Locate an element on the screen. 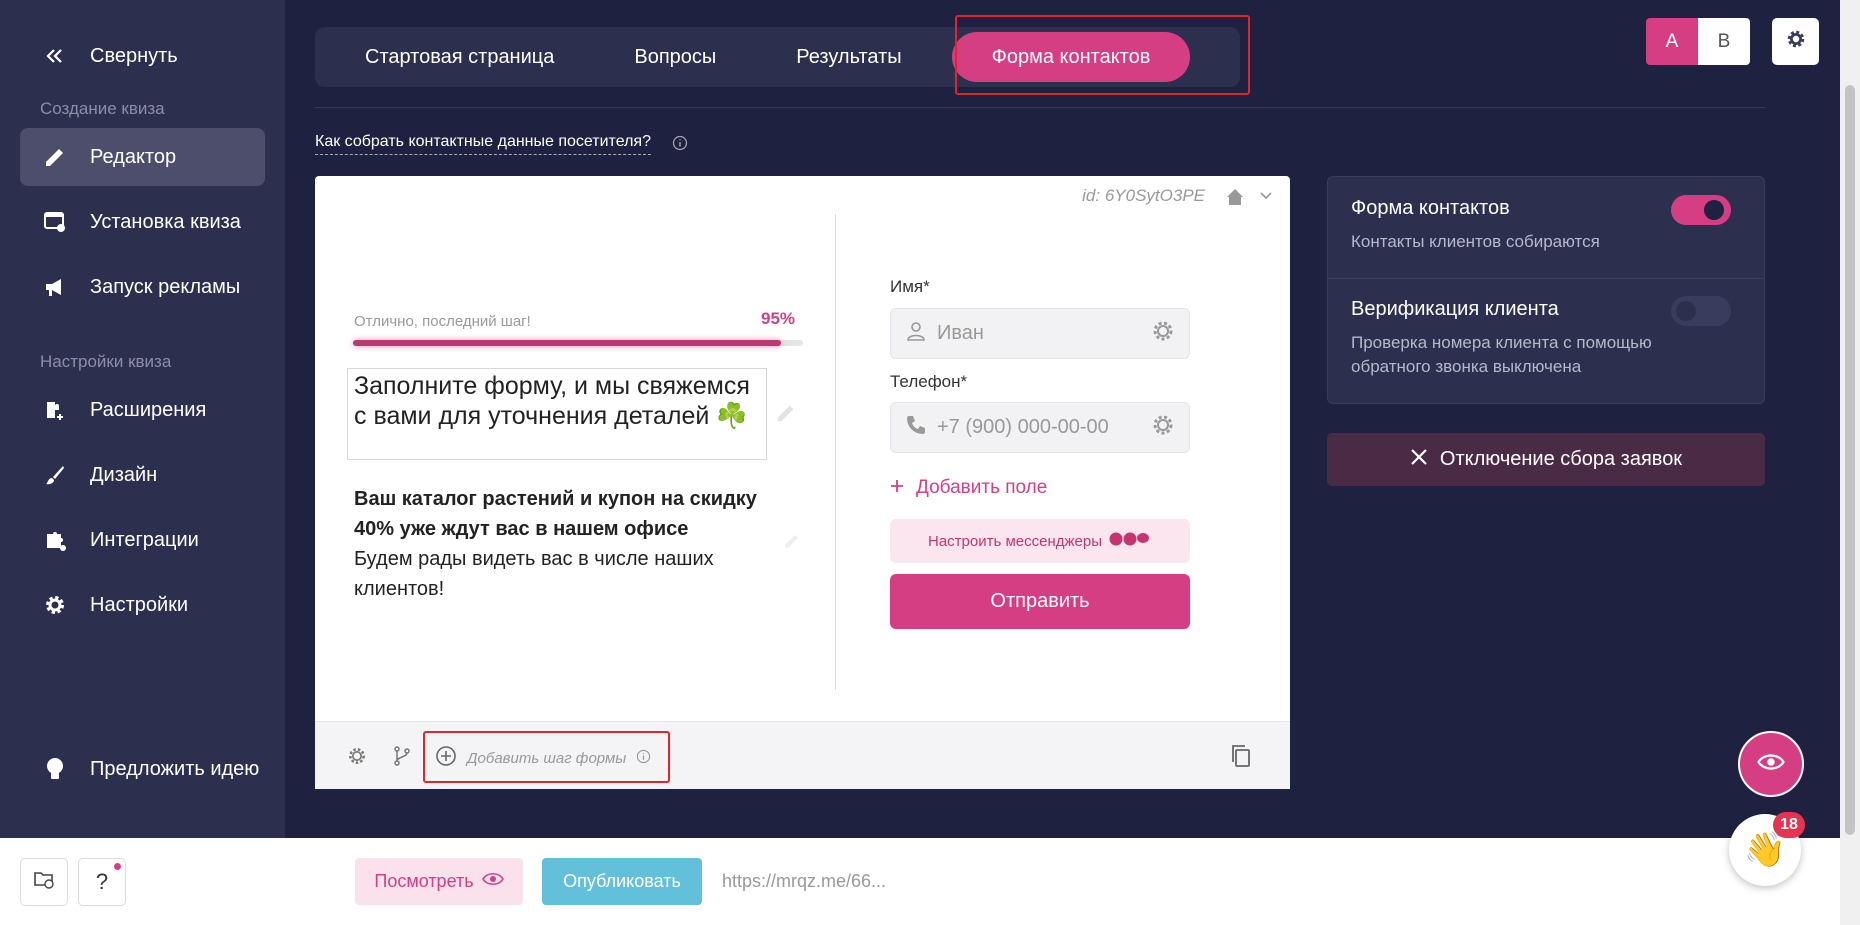 The image size is (1860, 925). help-label: ? is located at coordinates (102, 881).